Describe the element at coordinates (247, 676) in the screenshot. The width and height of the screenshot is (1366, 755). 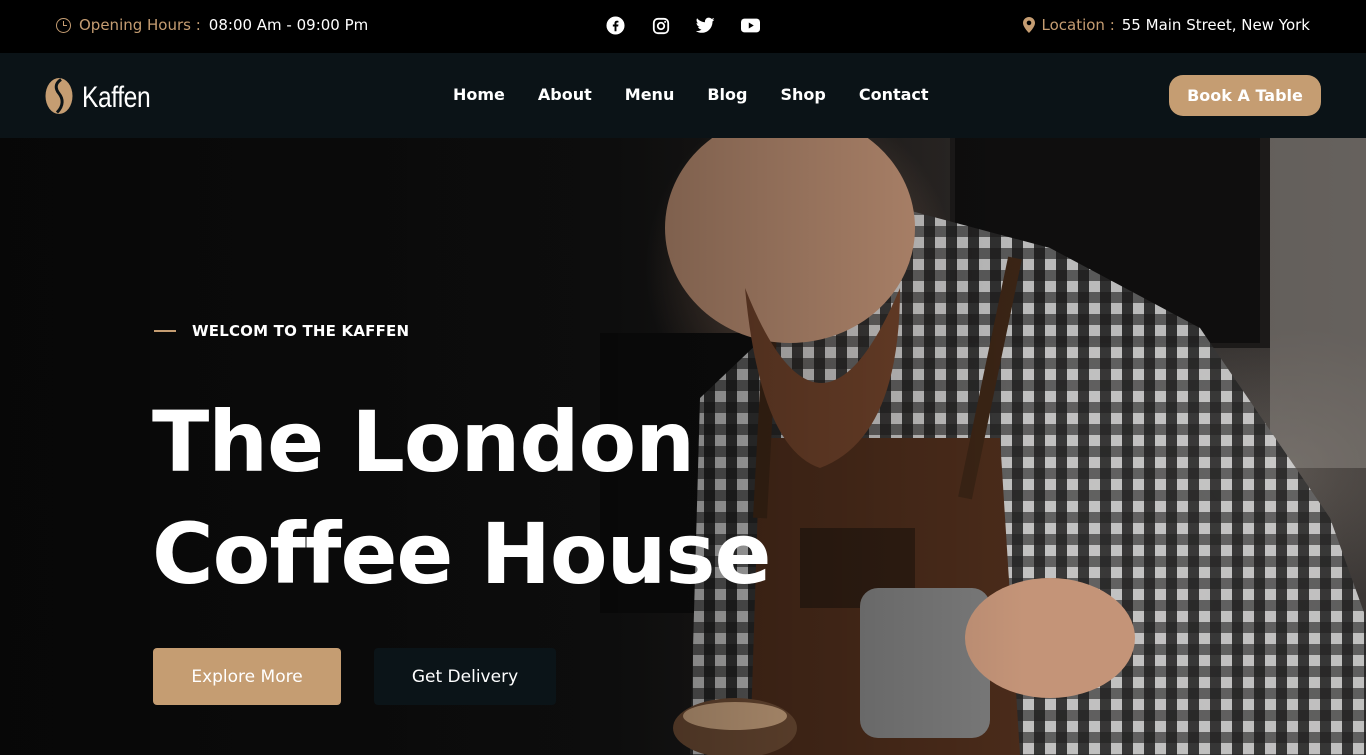
I see `explore-more-button: Explore More` at that location.